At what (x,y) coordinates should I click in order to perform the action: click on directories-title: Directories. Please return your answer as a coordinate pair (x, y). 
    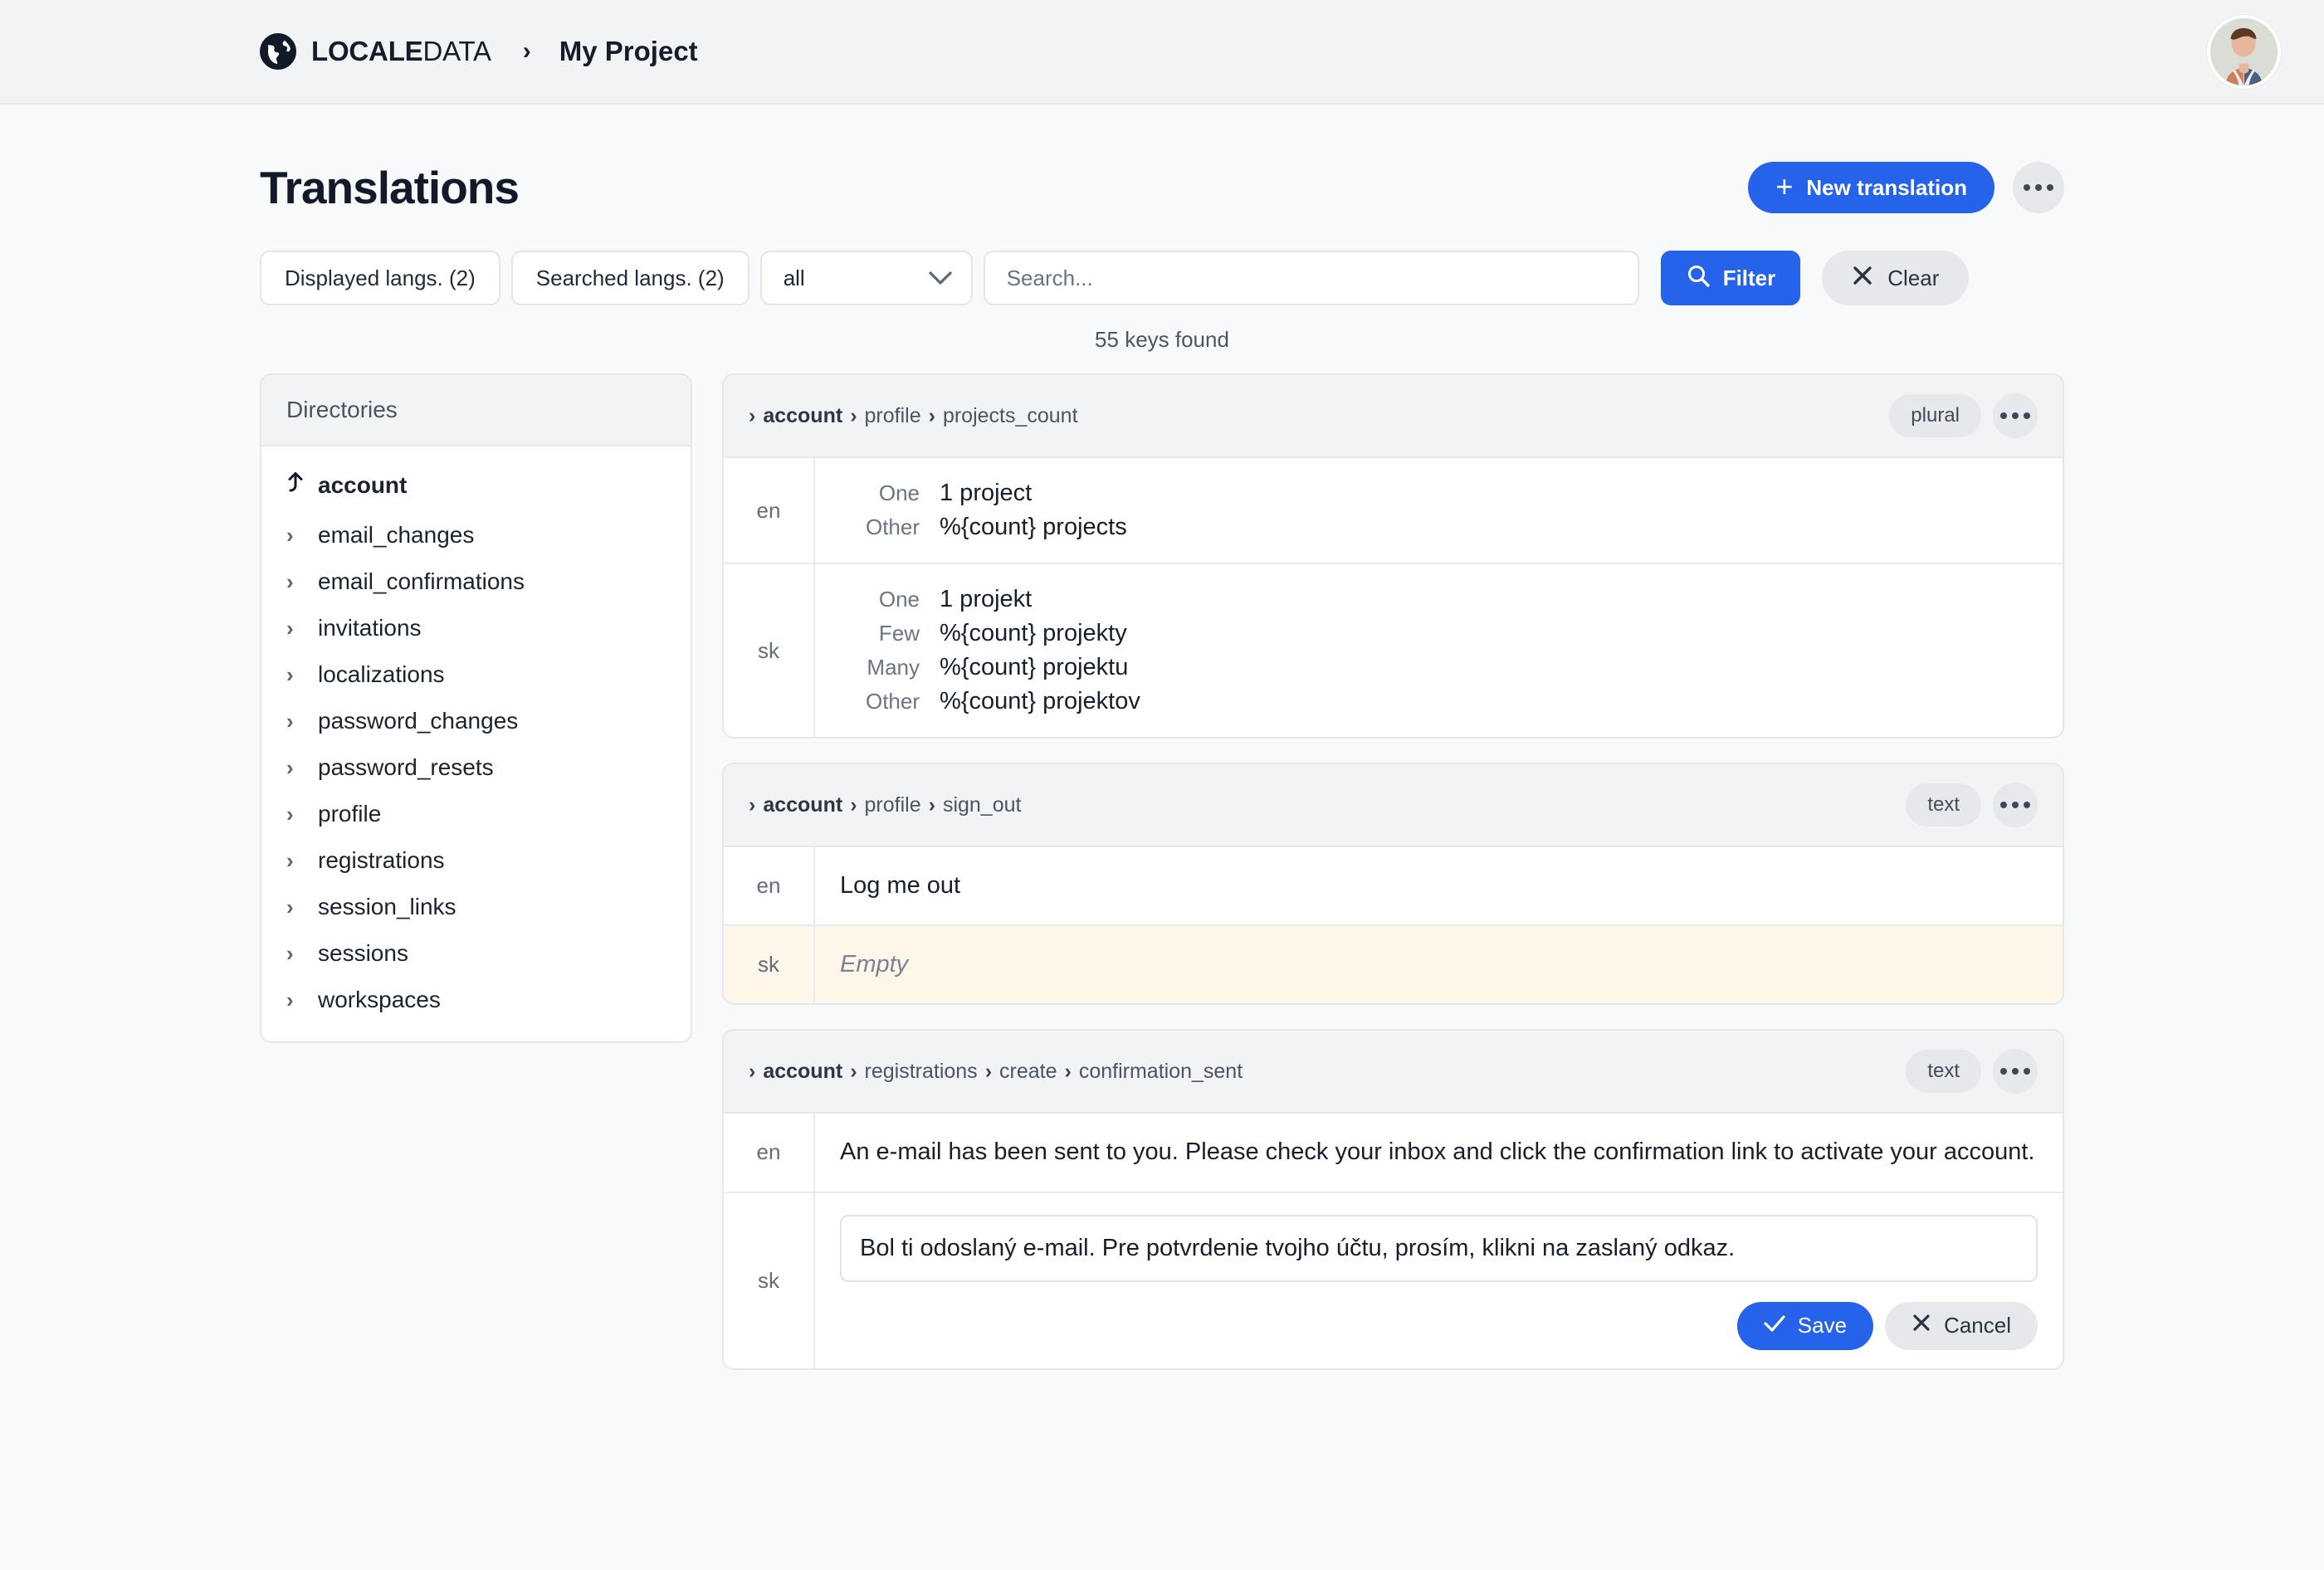
    Looking at the image, I should click on (476, 410).